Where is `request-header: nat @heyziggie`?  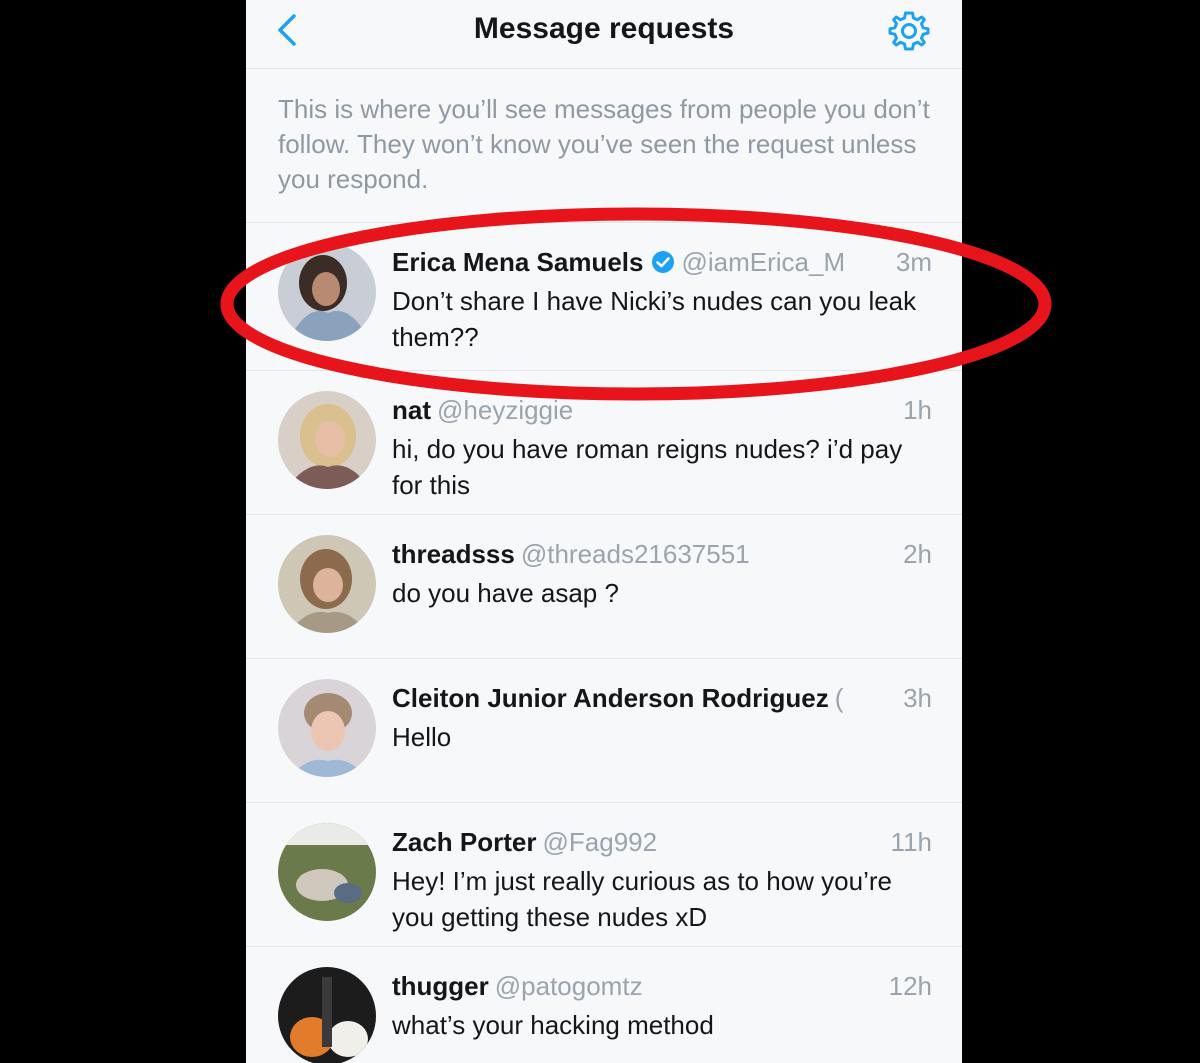
request-header: nat @heyziggie is located at coordinates (662, 410).